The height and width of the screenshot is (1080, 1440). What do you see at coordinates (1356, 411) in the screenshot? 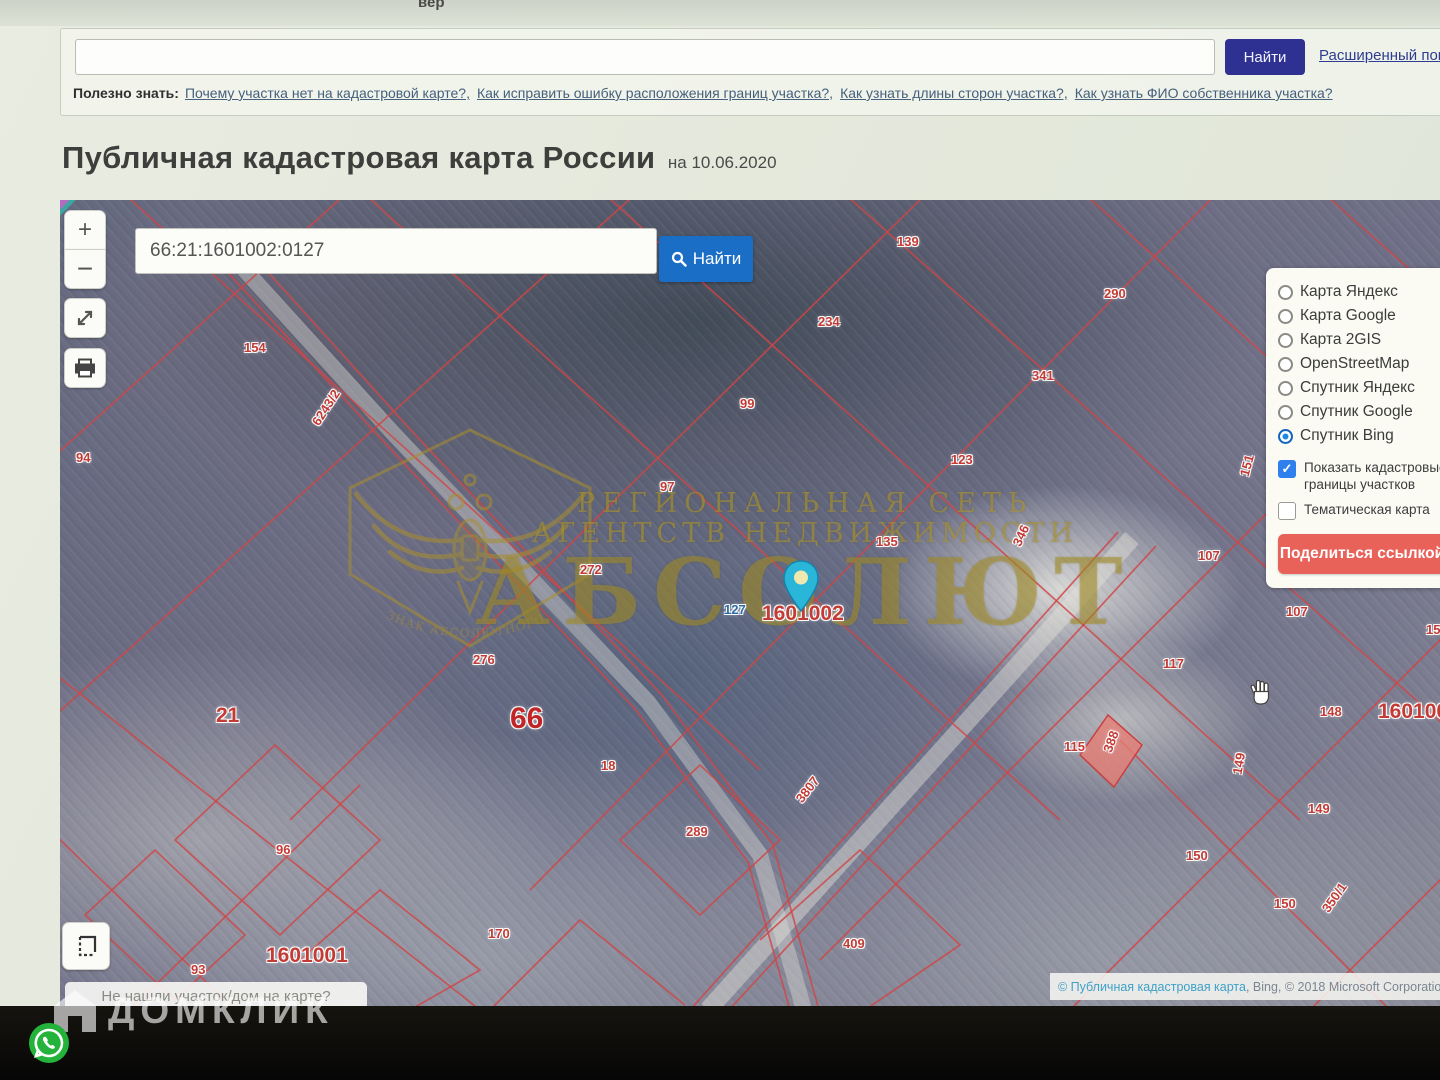
I see `layer-option-label: Спутник Google` at bounding box center [1356, 411].